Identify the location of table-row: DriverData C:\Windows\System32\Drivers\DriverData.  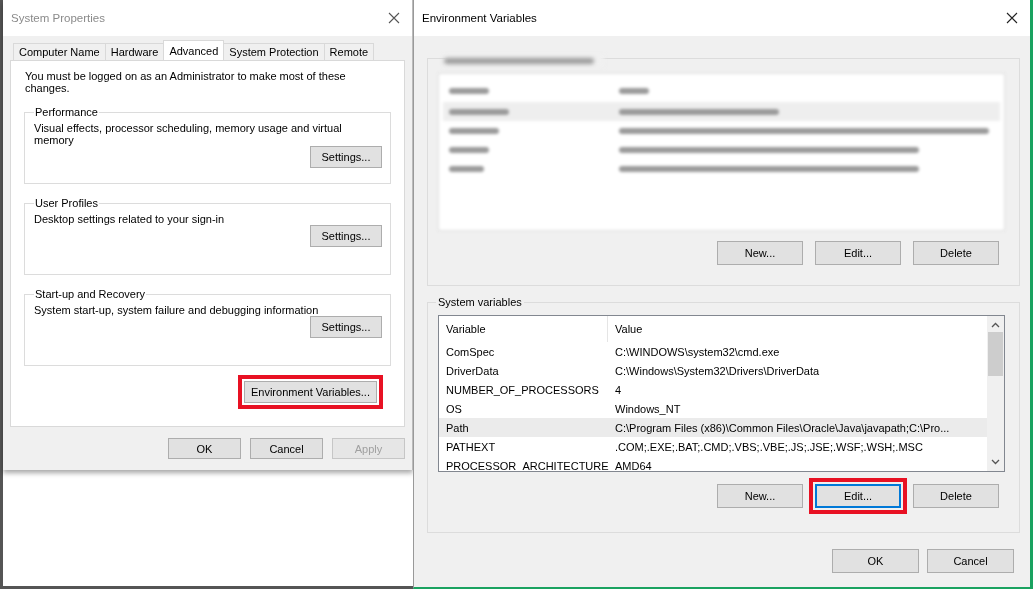
(713, 370).